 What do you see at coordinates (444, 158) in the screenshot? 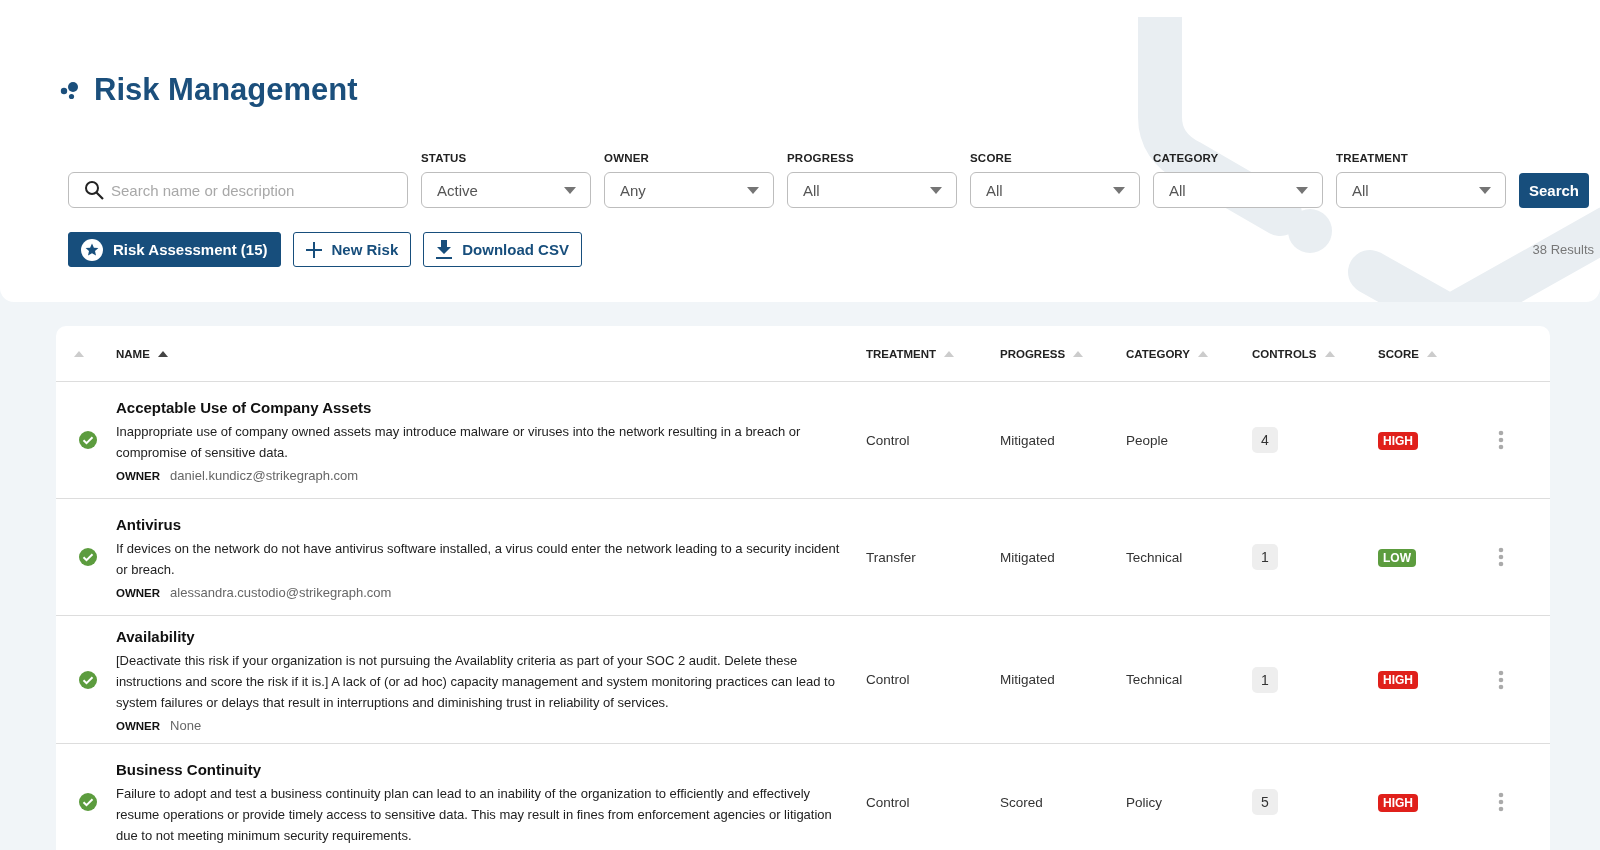
I see `filter-label: STATUS` at bounding box center [444, 158].